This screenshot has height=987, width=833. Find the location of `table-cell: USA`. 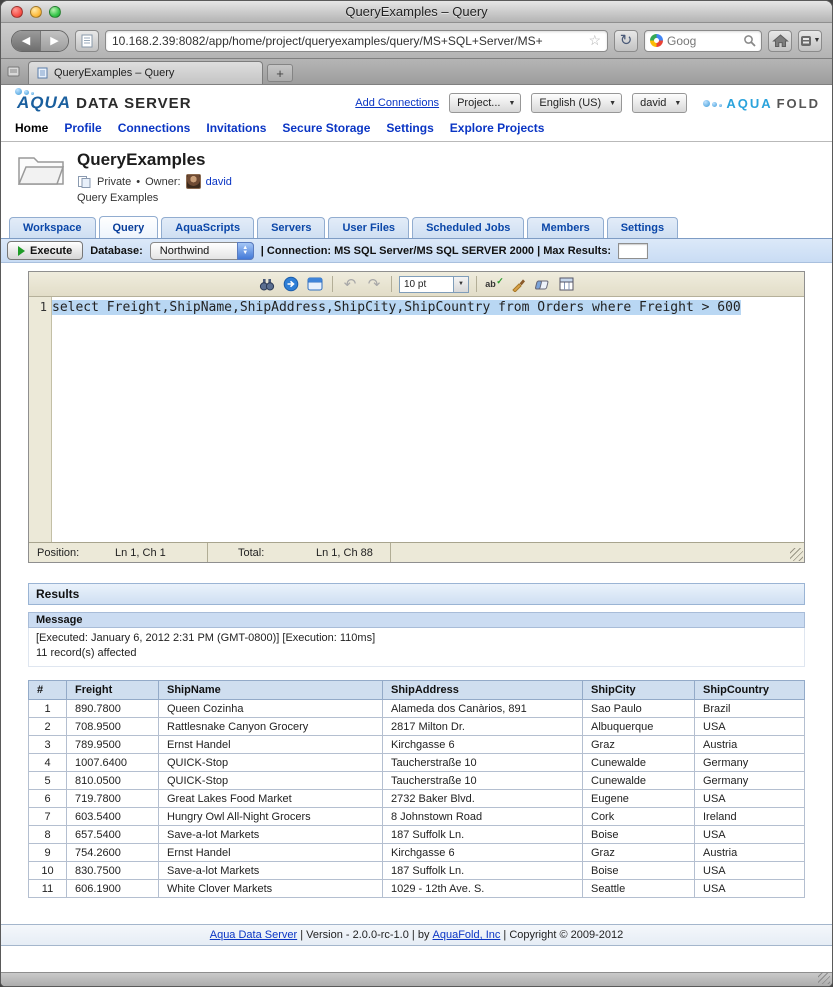

table-cell: USA is located at coordinates (749, 798).